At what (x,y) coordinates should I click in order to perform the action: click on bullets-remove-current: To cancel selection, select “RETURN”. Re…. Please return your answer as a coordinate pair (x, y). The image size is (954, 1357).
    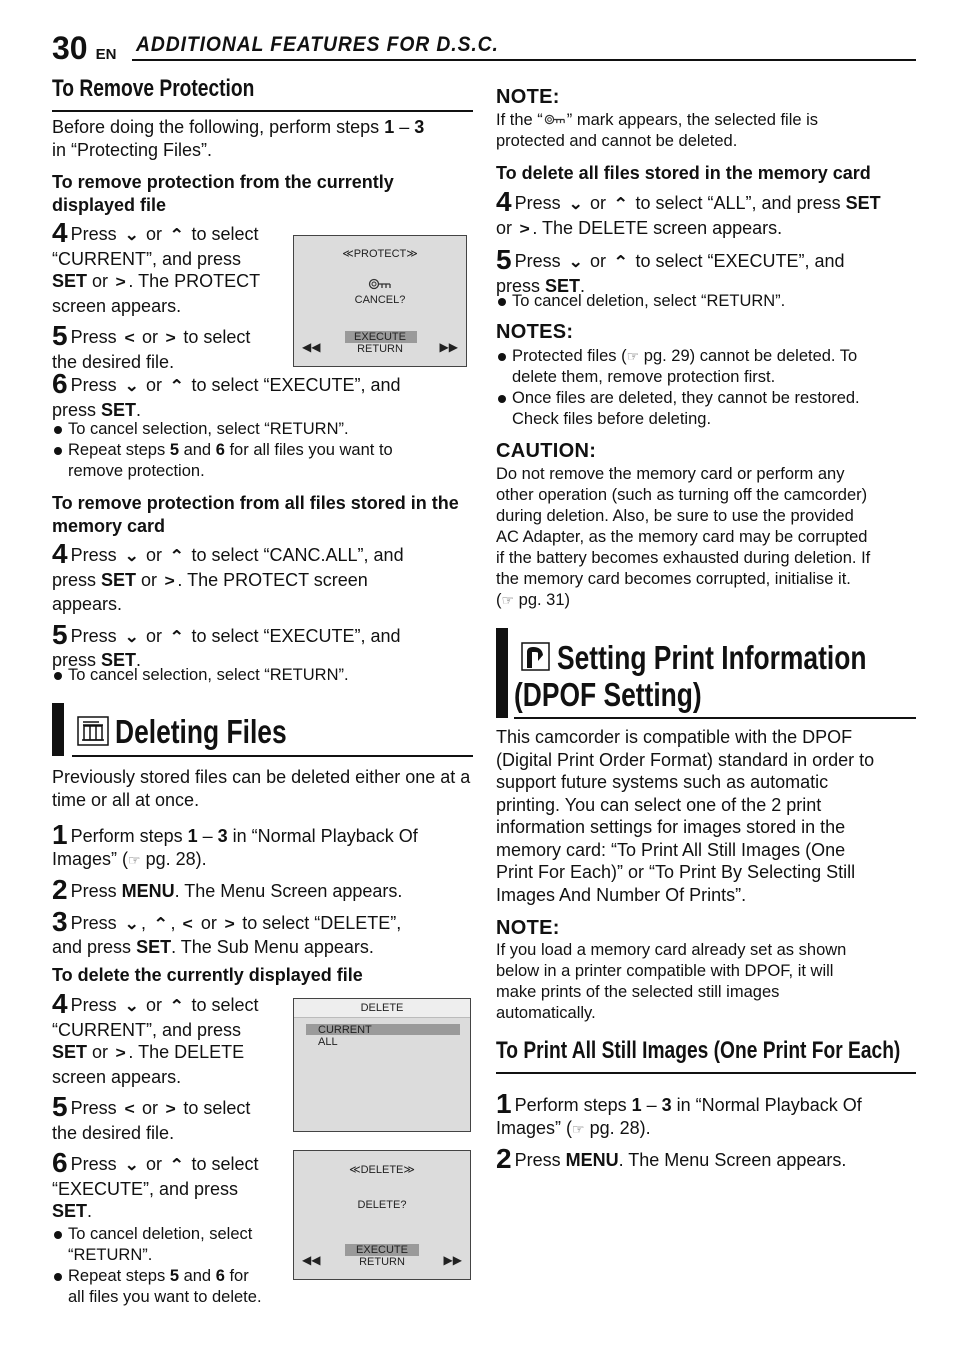
    Looking at the image, I should click on (264, 450).